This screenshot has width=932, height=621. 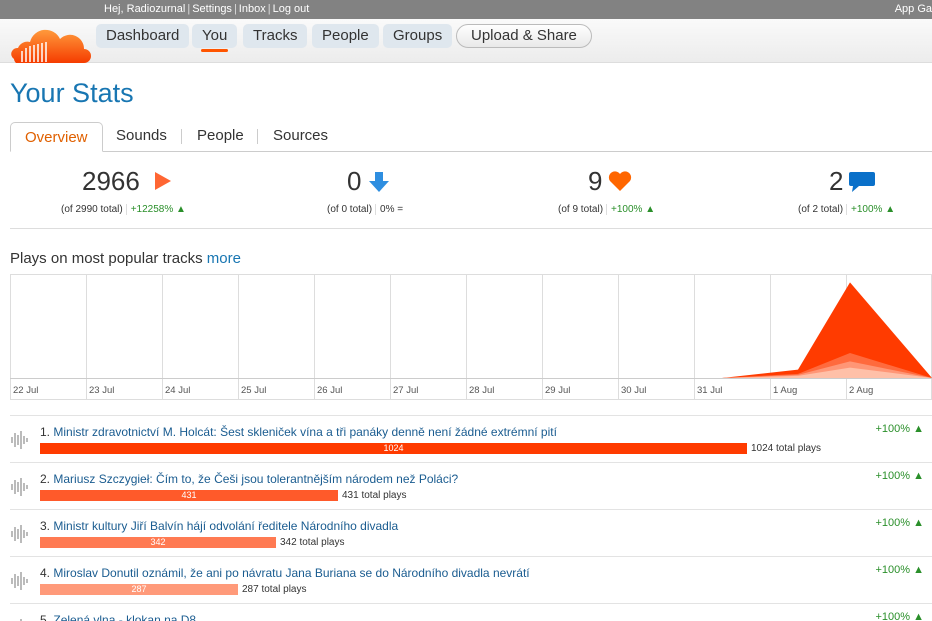 I want to click on chart-tick-label: 24 Jul, so click(x=177, y=390).